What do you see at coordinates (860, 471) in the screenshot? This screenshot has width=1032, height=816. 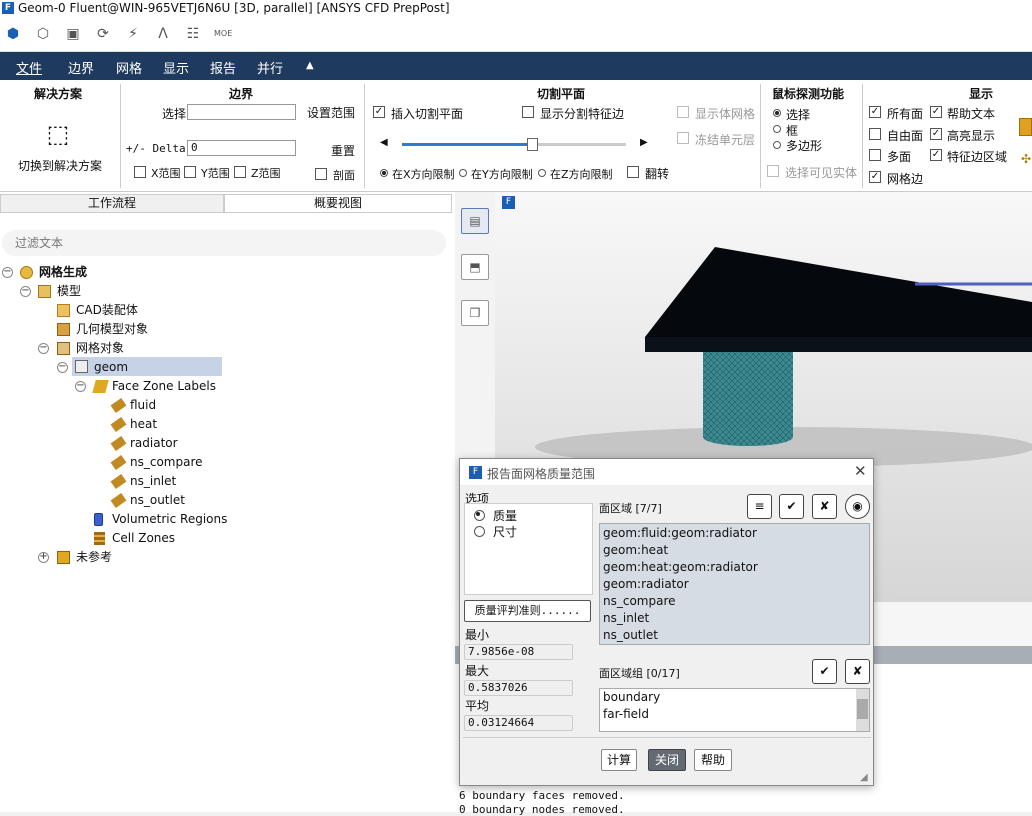 I see `close-icon: ✕` at bounding box center [860, 471].